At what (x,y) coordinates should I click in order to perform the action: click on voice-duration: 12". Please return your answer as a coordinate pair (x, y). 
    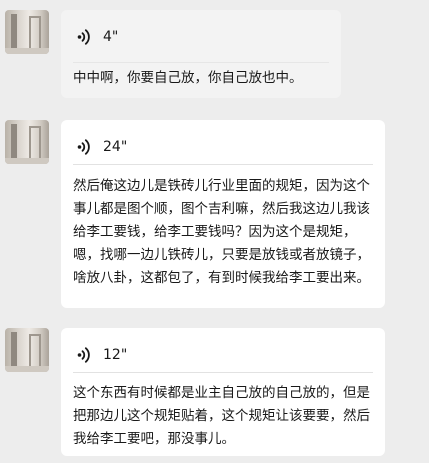
    Looking at the image, I should click on (115, 355).